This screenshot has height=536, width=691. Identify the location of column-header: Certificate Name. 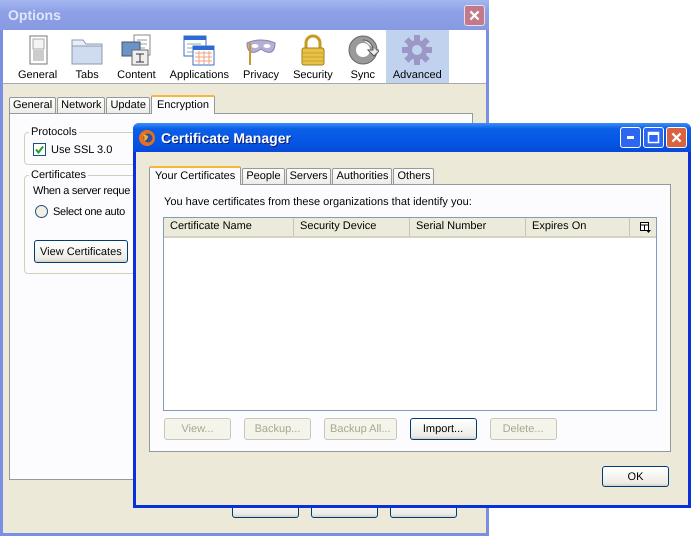
(229, 227).